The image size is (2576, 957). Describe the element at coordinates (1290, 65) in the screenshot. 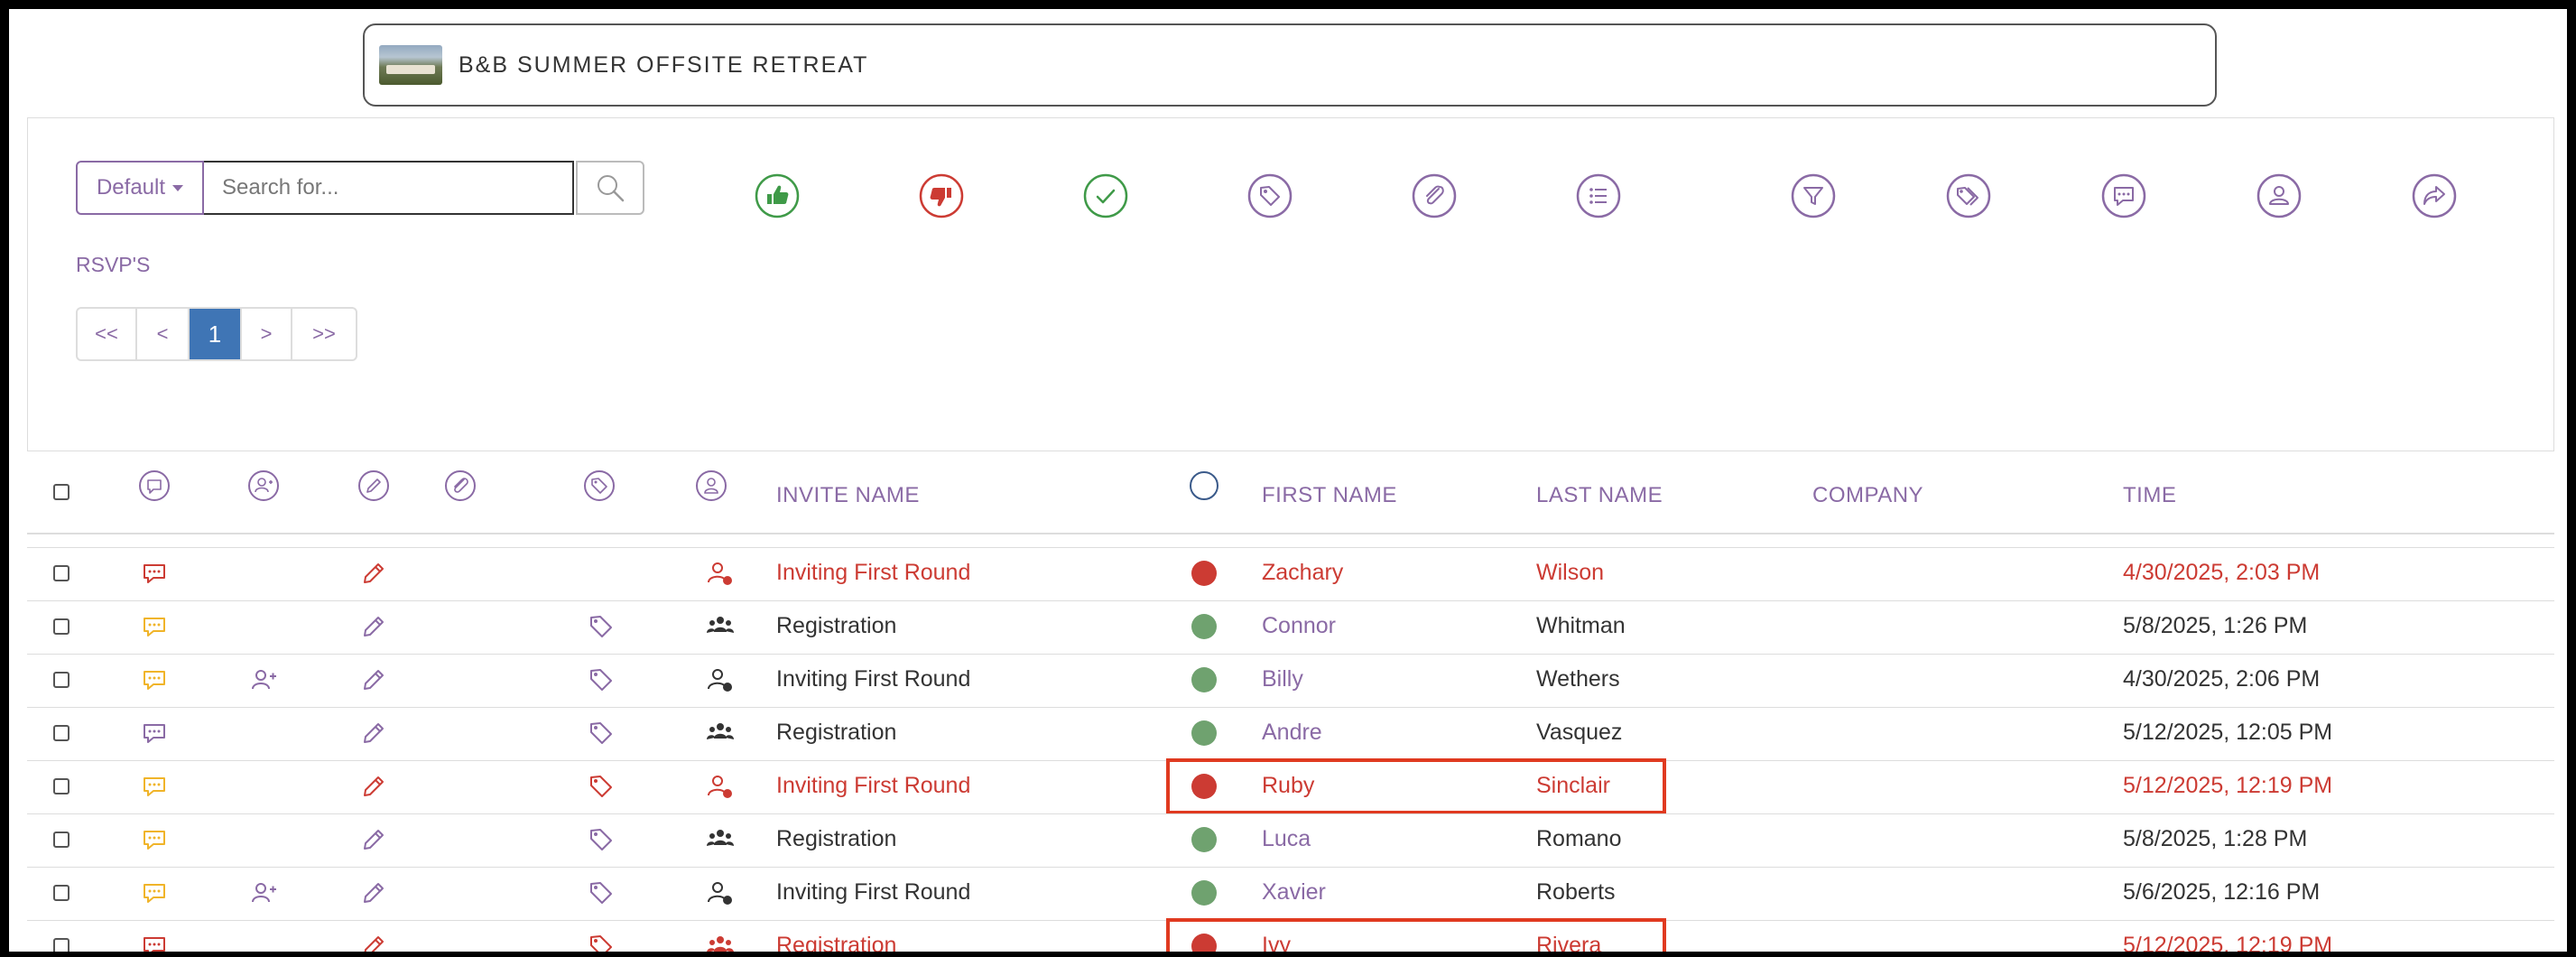

I see `event-title-bar: B&B SUMMER OFFSITE RETREAT` at that location.